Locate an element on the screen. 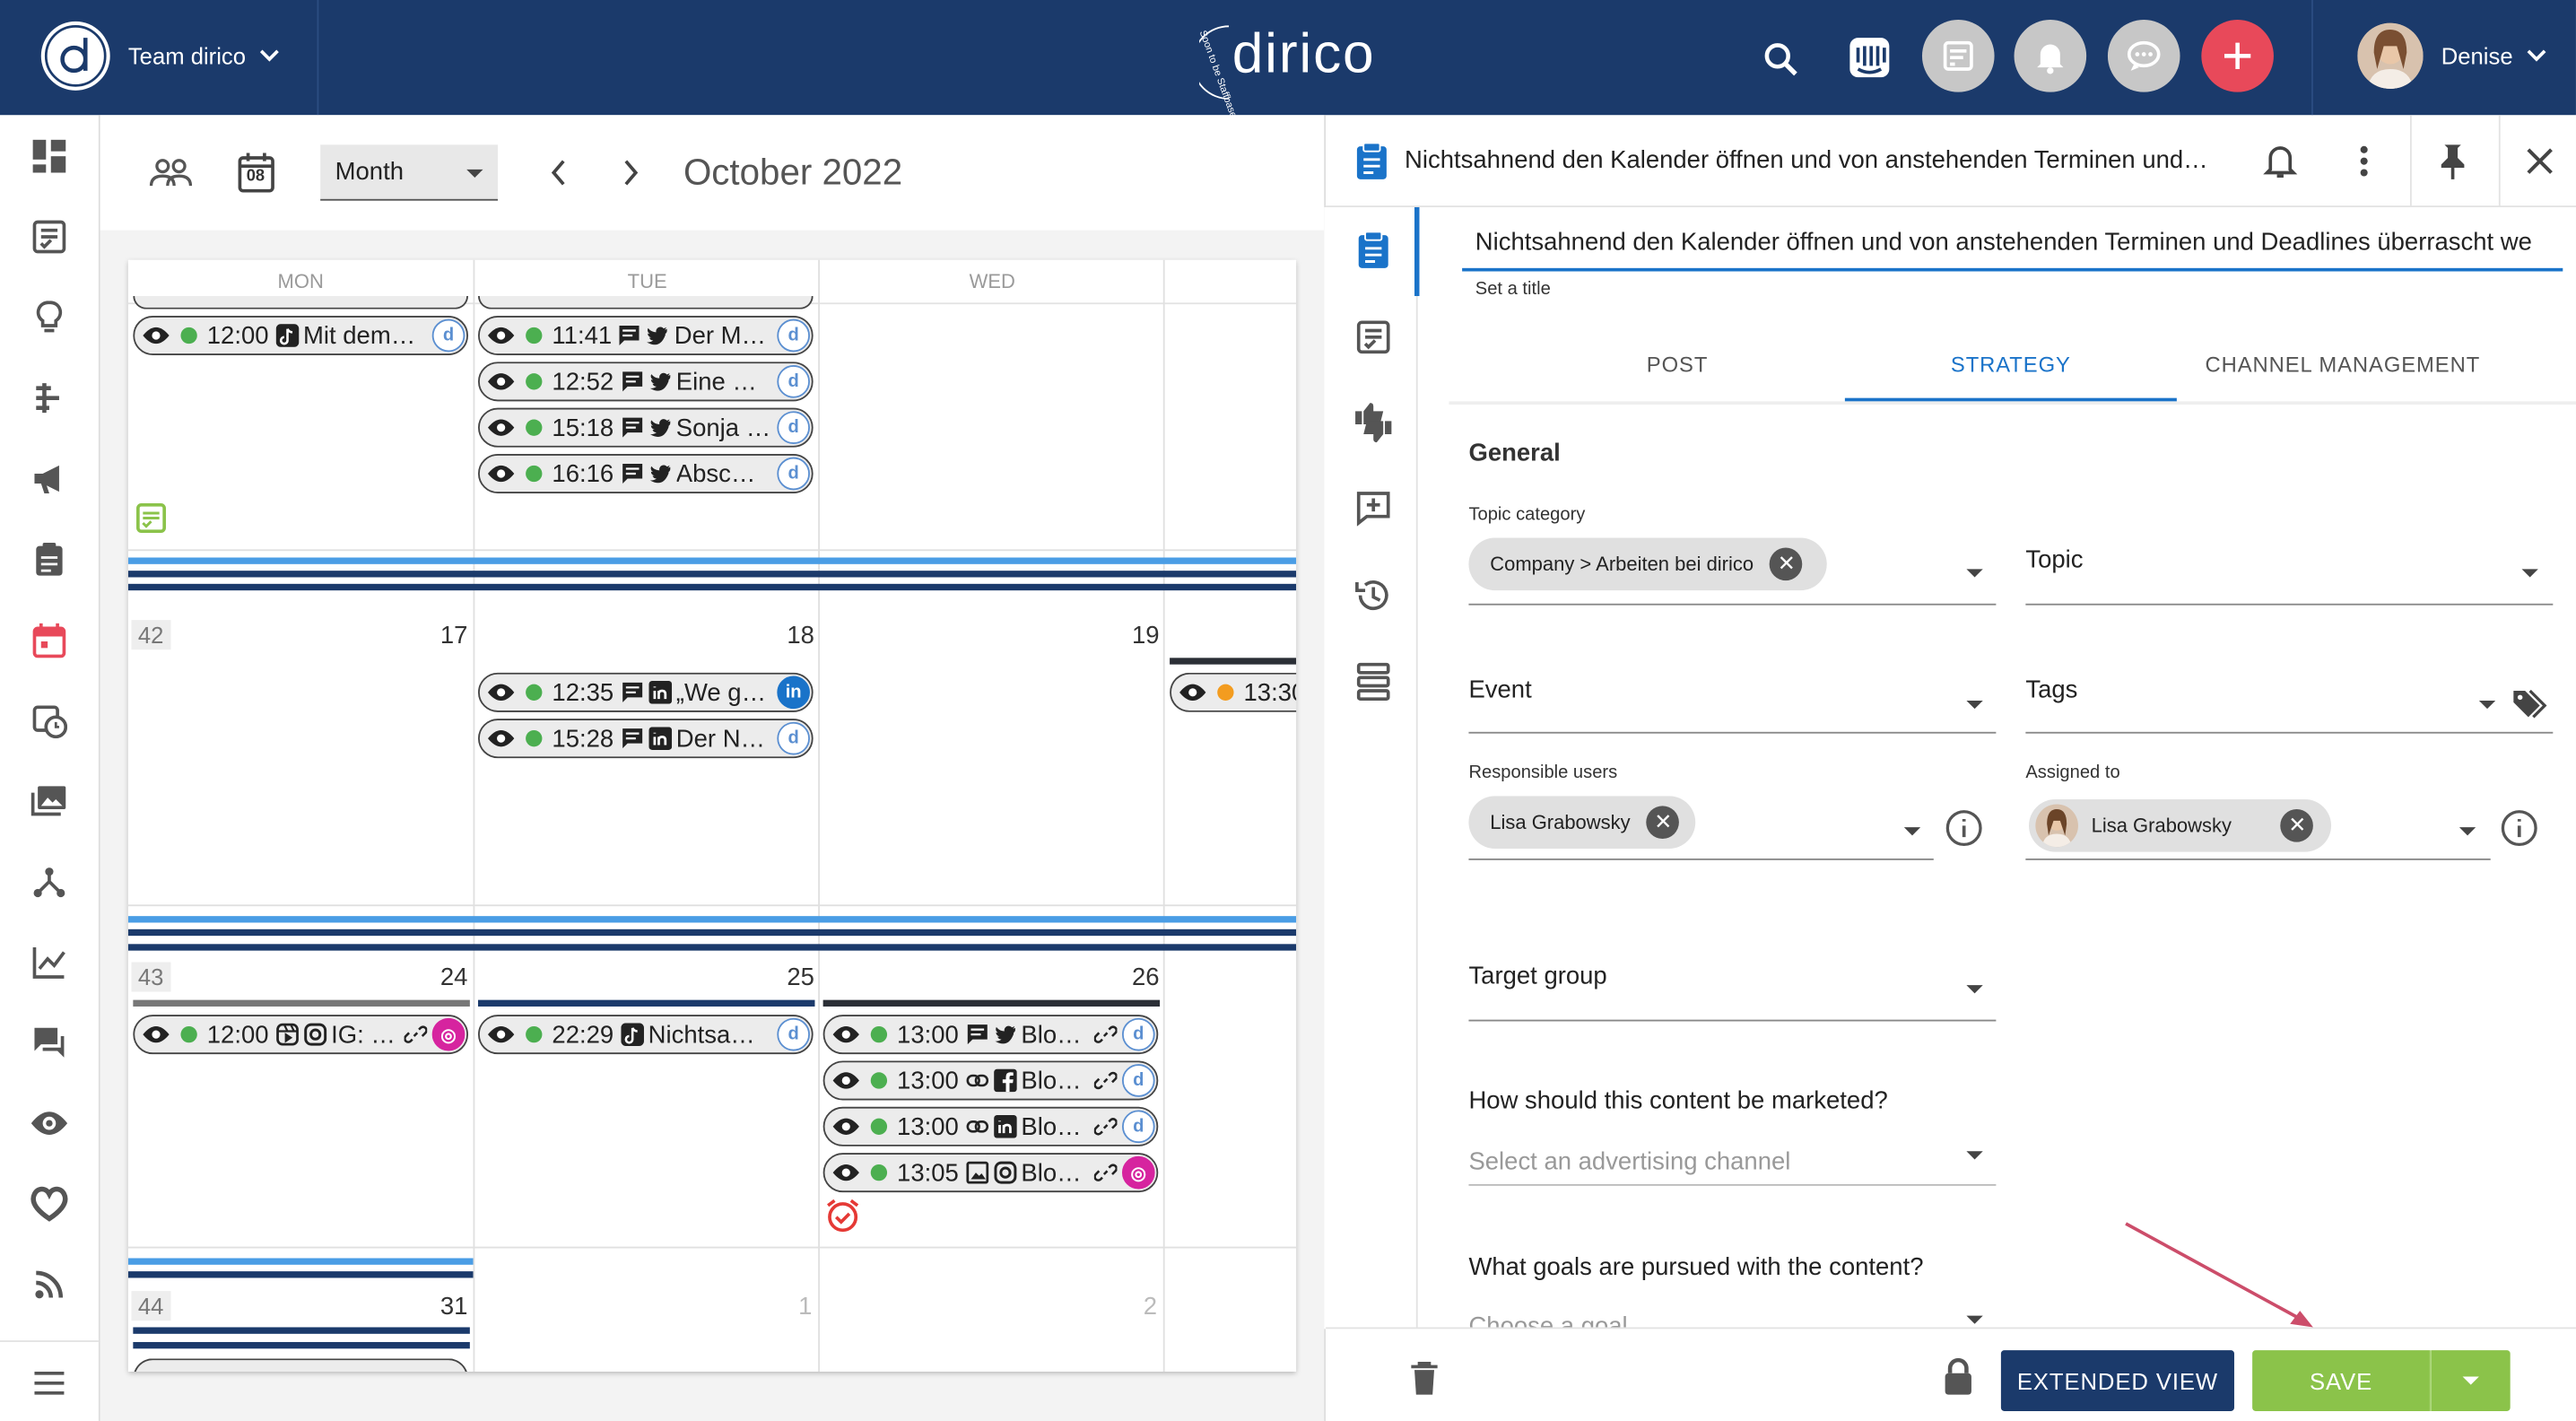 The height and width of the screenshot is (1421, 2576). event-pill: 22:29 Nichtsa… d is located at coordinates (645, 1035).